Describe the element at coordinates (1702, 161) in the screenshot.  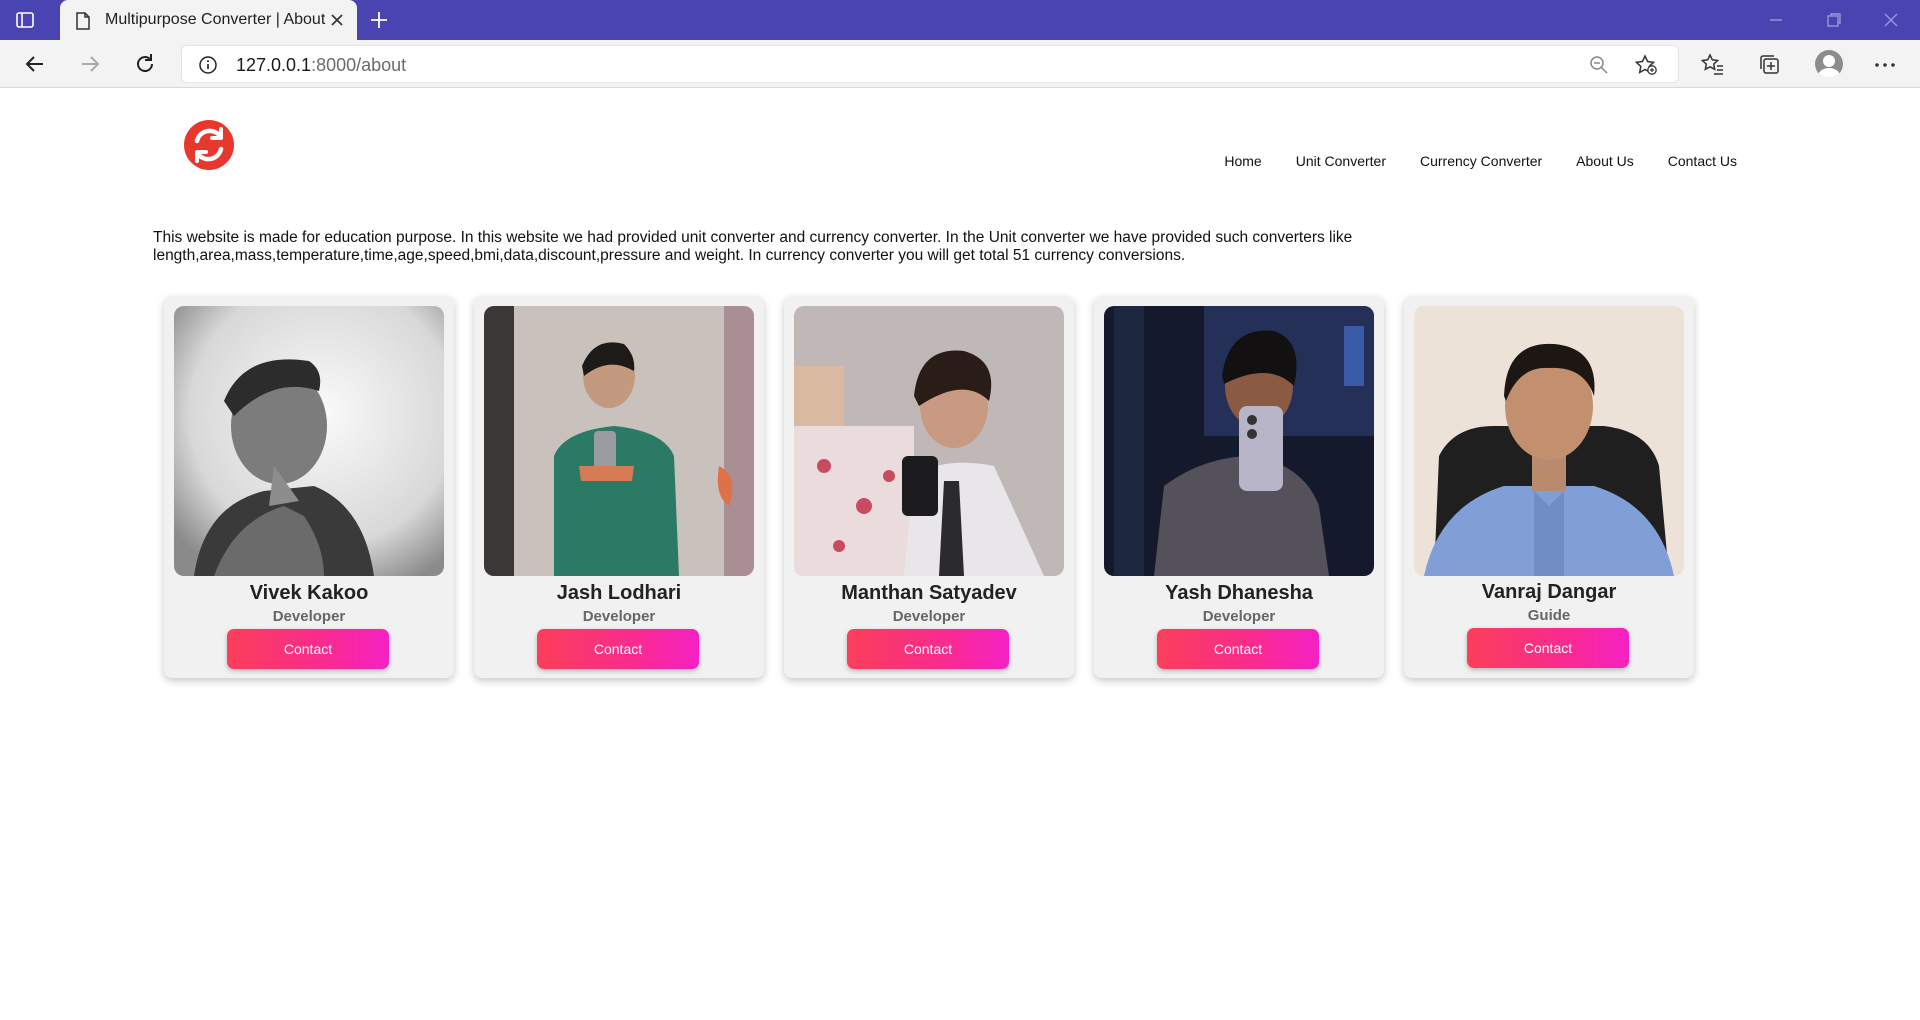
I see `nav-contact-us: Contact Us` at that location.